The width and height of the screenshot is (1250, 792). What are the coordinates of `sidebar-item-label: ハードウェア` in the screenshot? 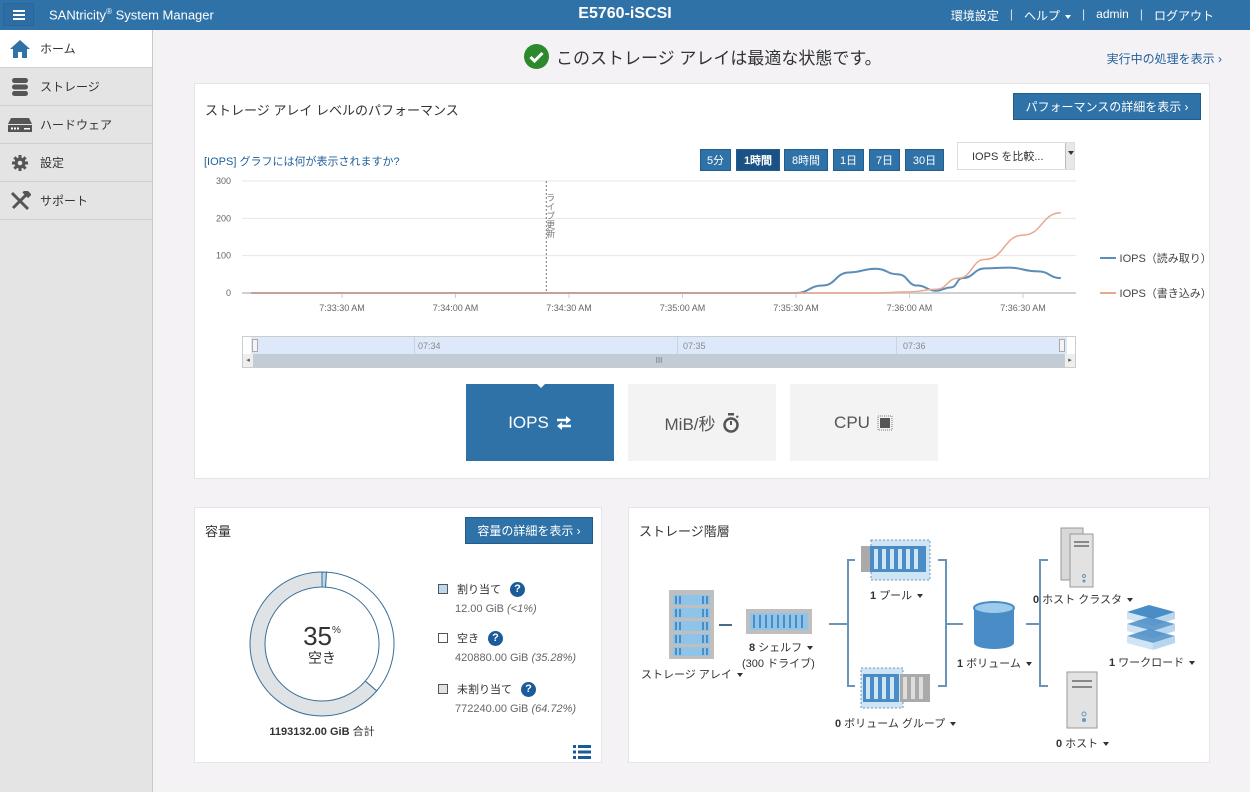 It's located at (76, 125).